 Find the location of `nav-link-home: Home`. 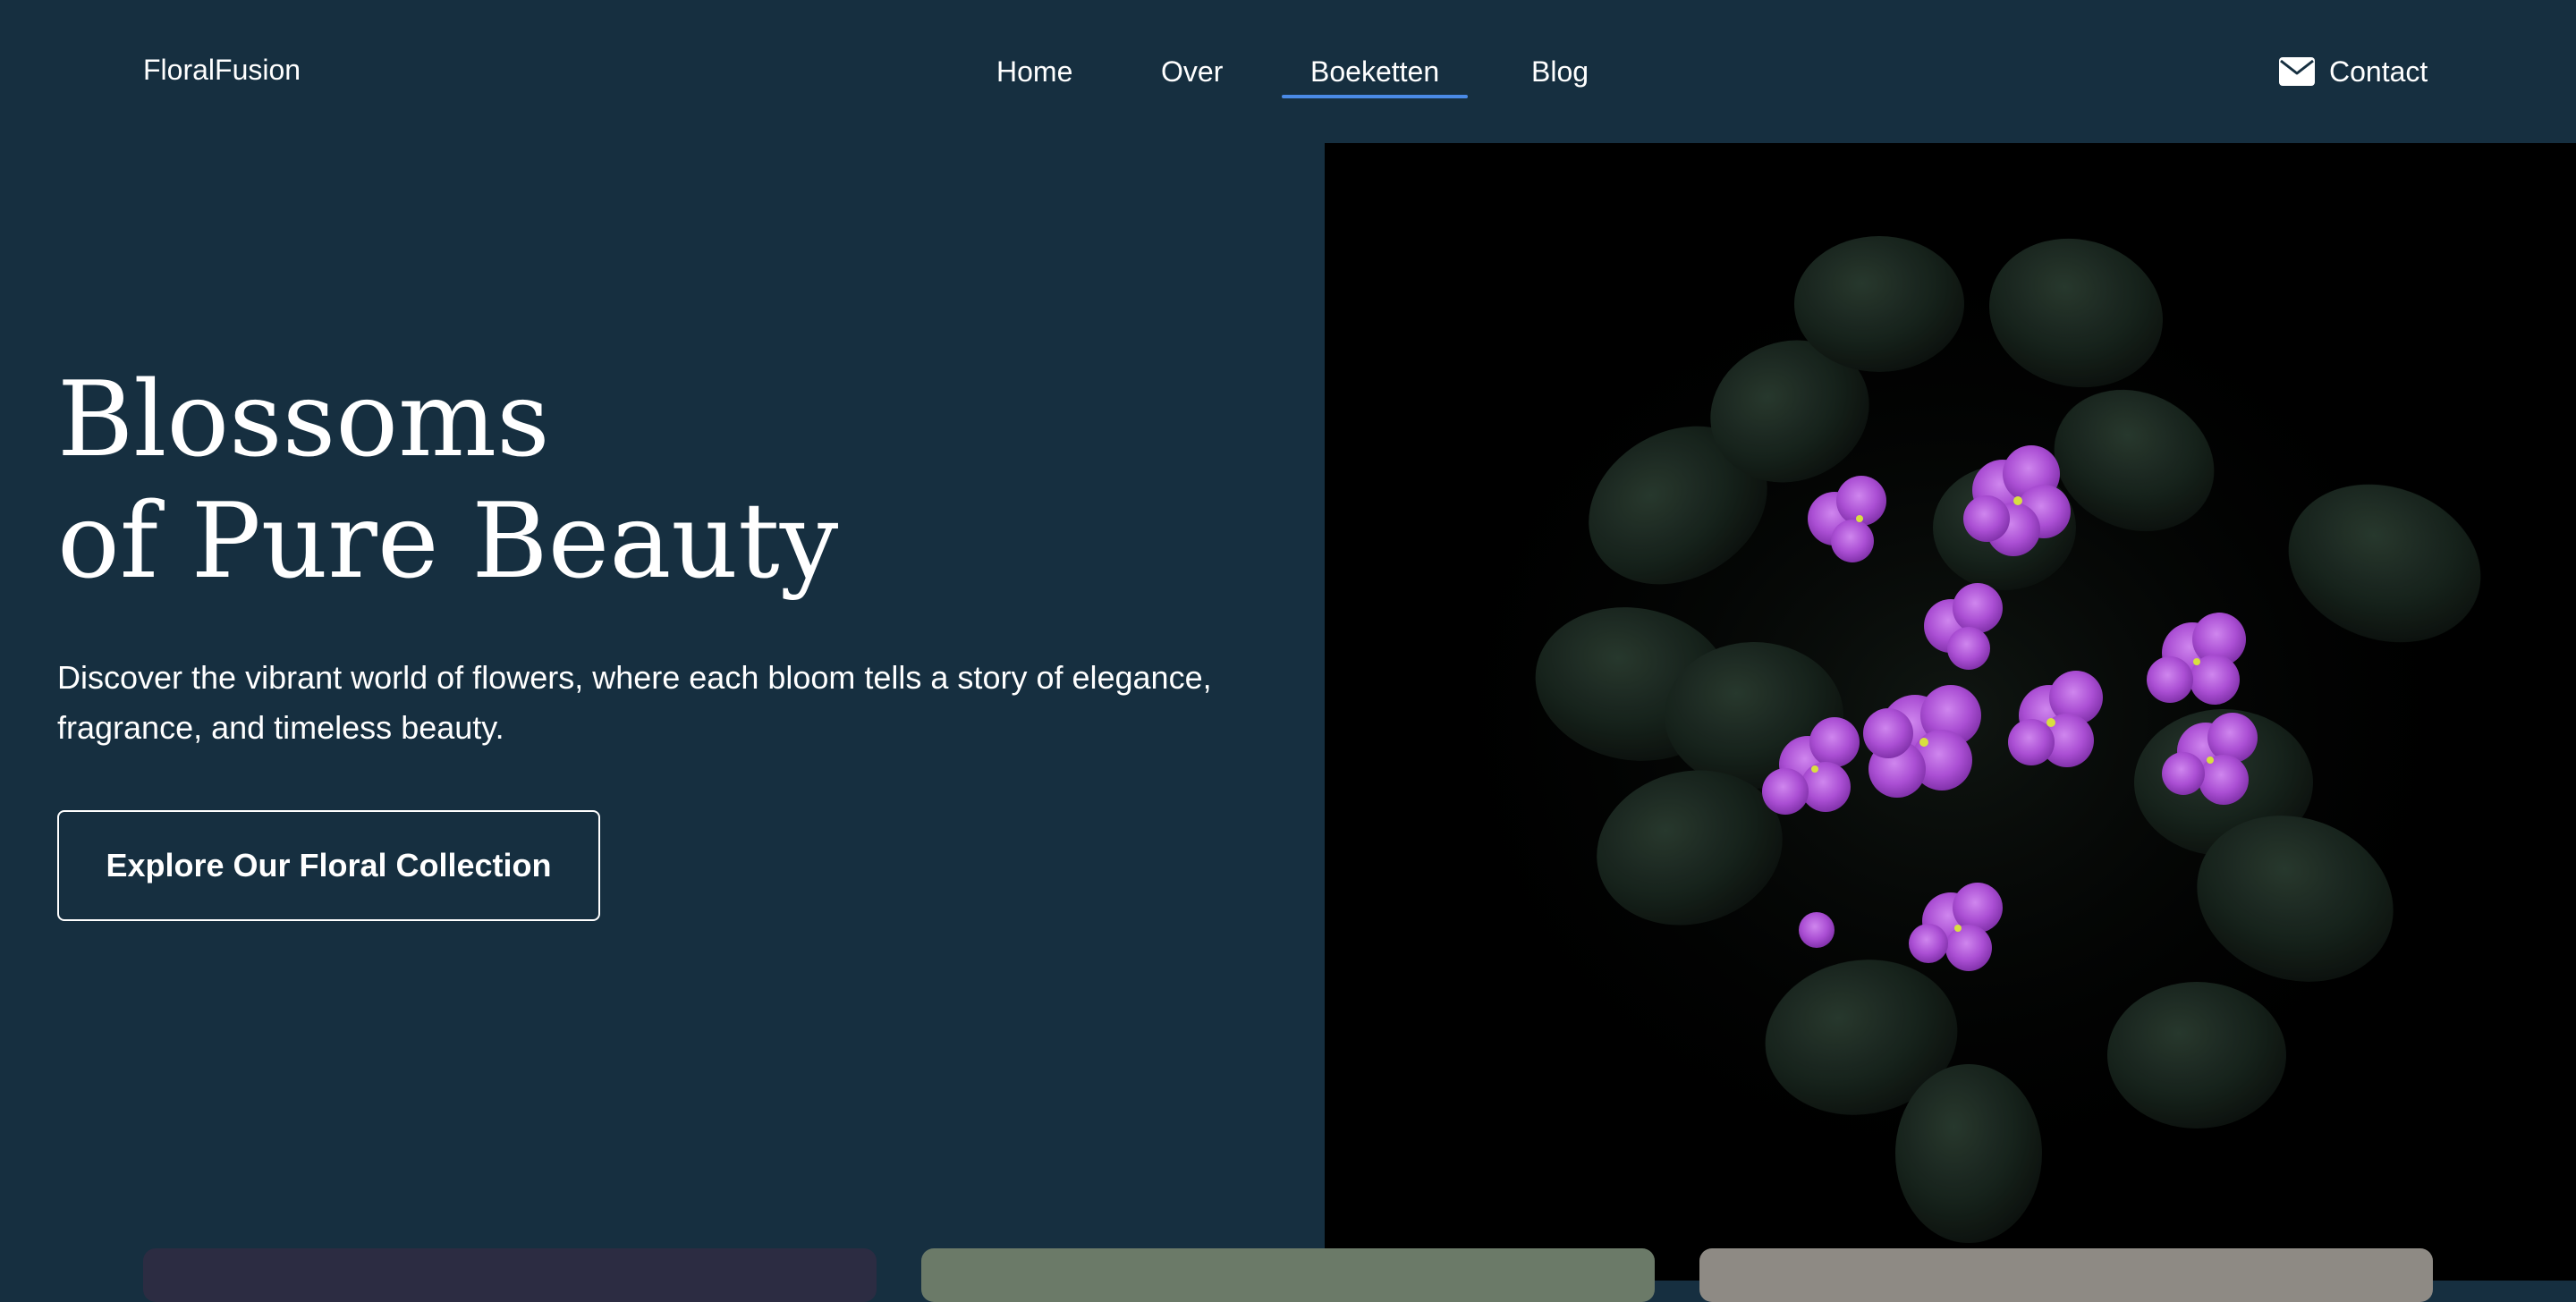

nav-link-home: Home is located at coordinates (1034, 71).